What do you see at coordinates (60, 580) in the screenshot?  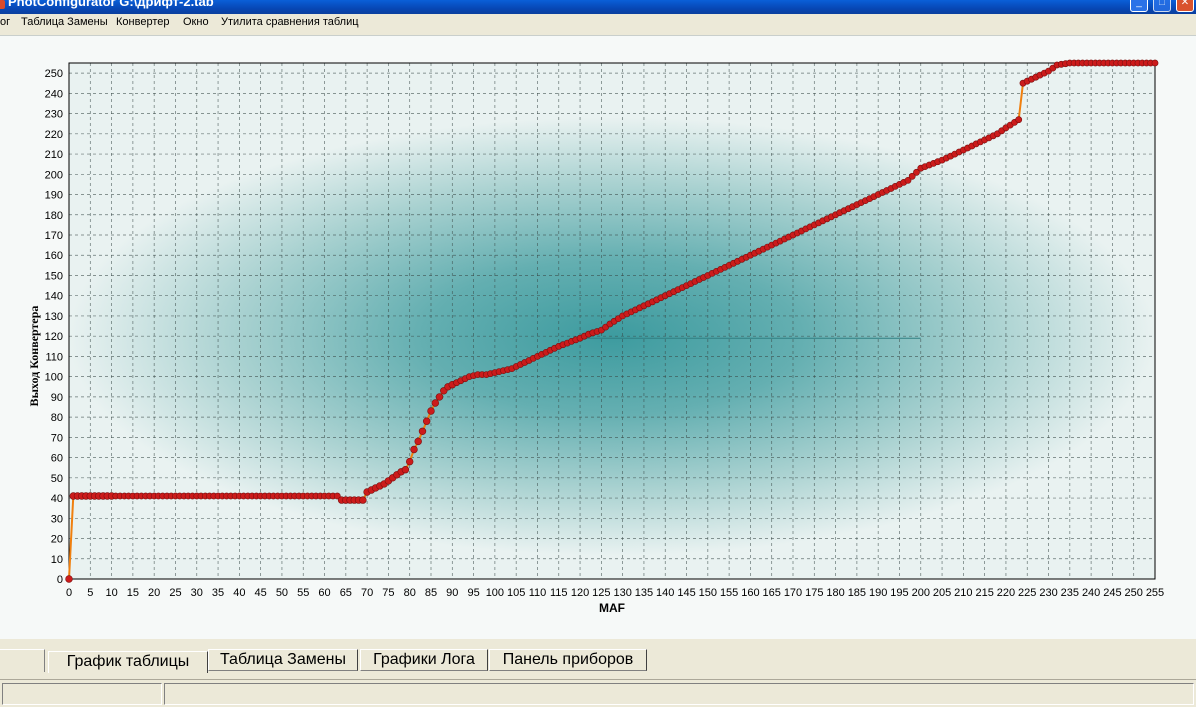 I see `y-tick-label: 0` at bounding box center [60, 580].